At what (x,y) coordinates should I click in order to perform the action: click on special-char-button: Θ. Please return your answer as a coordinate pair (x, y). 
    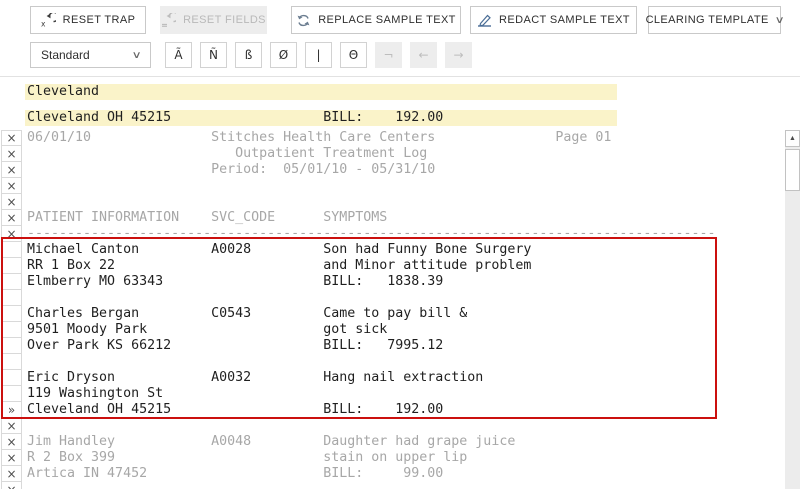
    Looking at the image, I should click on (353, 55).